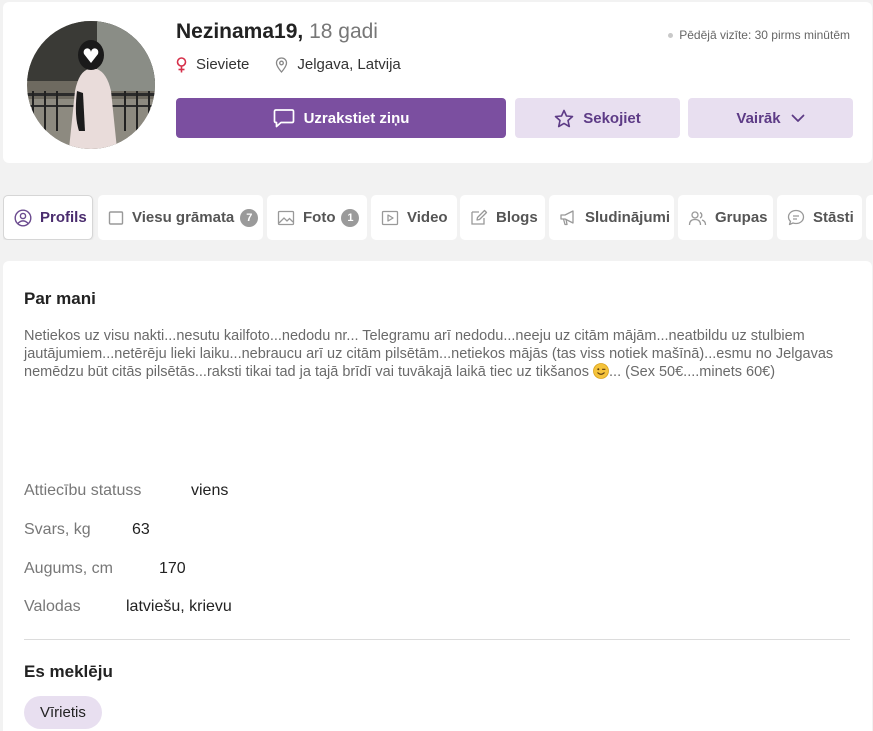 The width and height of the screenshot is (873, 731). I want to click on looking-for-chip: Vīrietis, so click(63, 712).